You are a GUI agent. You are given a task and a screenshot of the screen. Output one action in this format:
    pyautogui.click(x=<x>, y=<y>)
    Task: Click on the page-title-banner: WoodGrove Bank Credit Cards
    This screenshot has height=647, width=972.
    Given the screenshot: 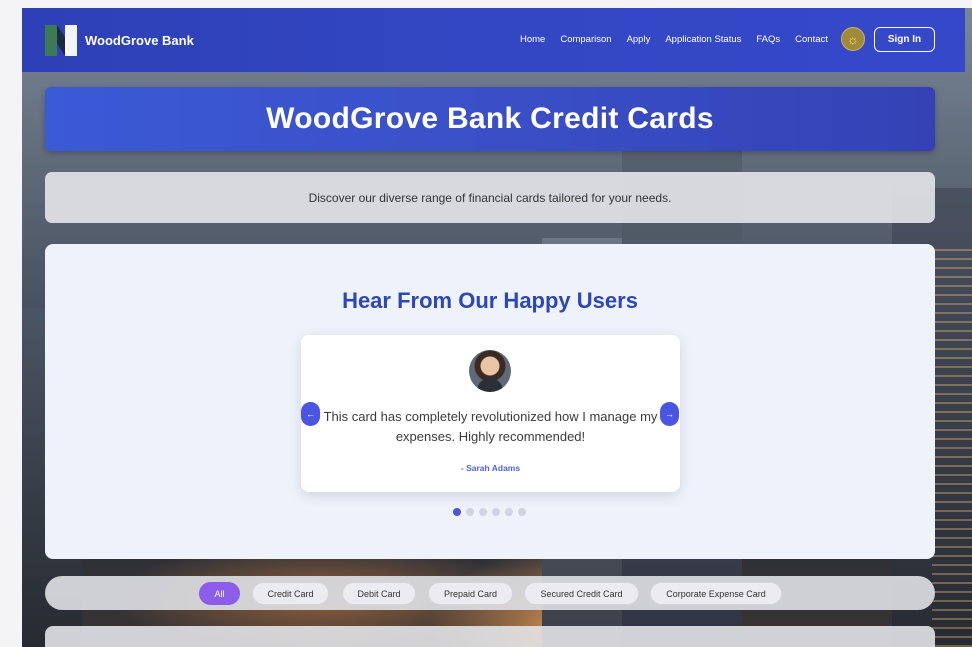 What is the action you would take?
    pyautogui.click(x=490, y=119)
    